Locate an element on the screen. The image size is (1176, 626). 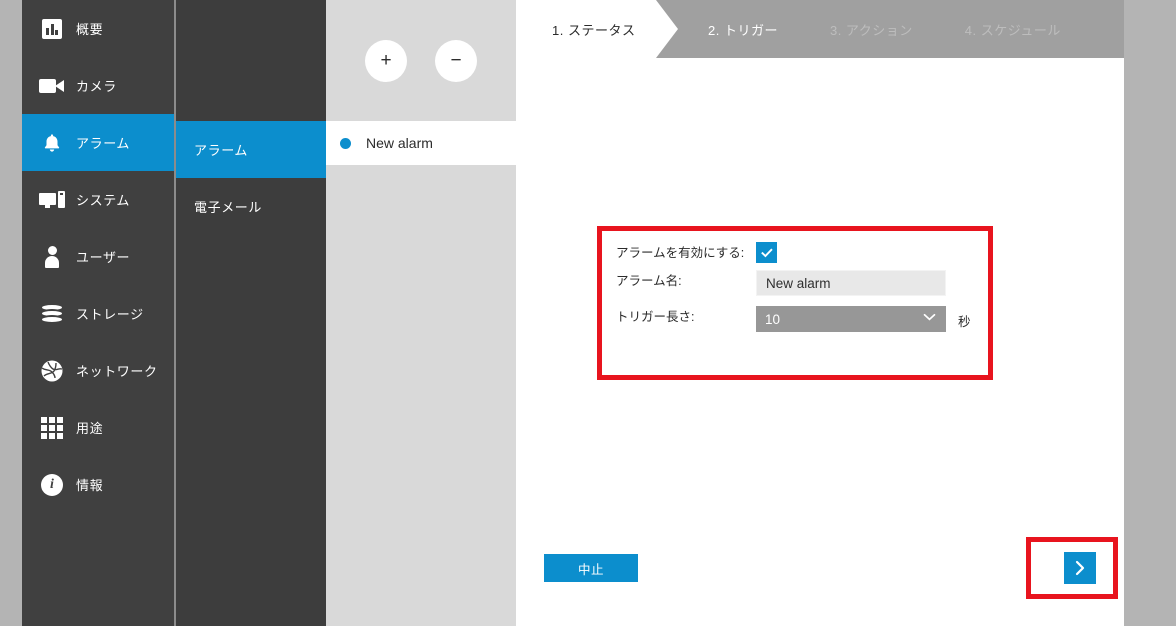
subnav-item-label: アラーム is located at coordinates (221, 150).